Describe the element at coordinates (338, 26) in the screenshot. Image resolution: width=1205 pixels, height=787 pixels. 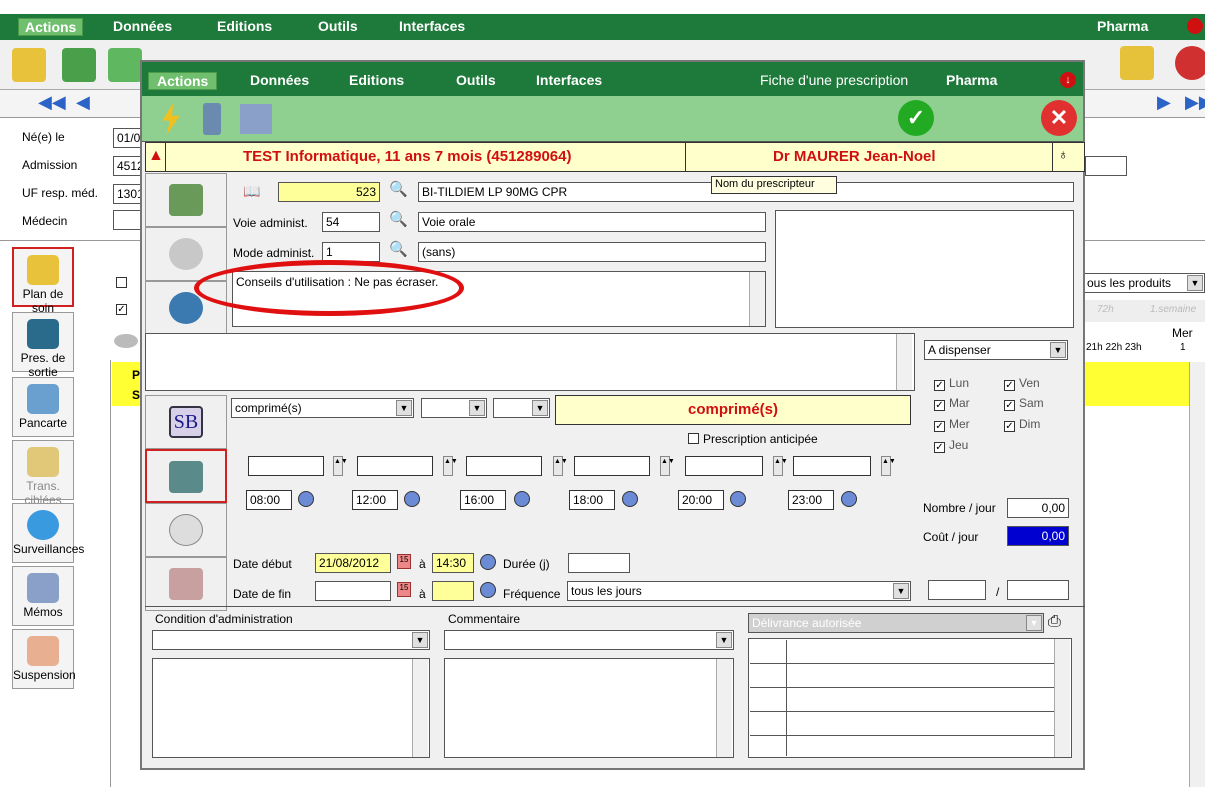
I see `menu-outils: Outils` at that location.